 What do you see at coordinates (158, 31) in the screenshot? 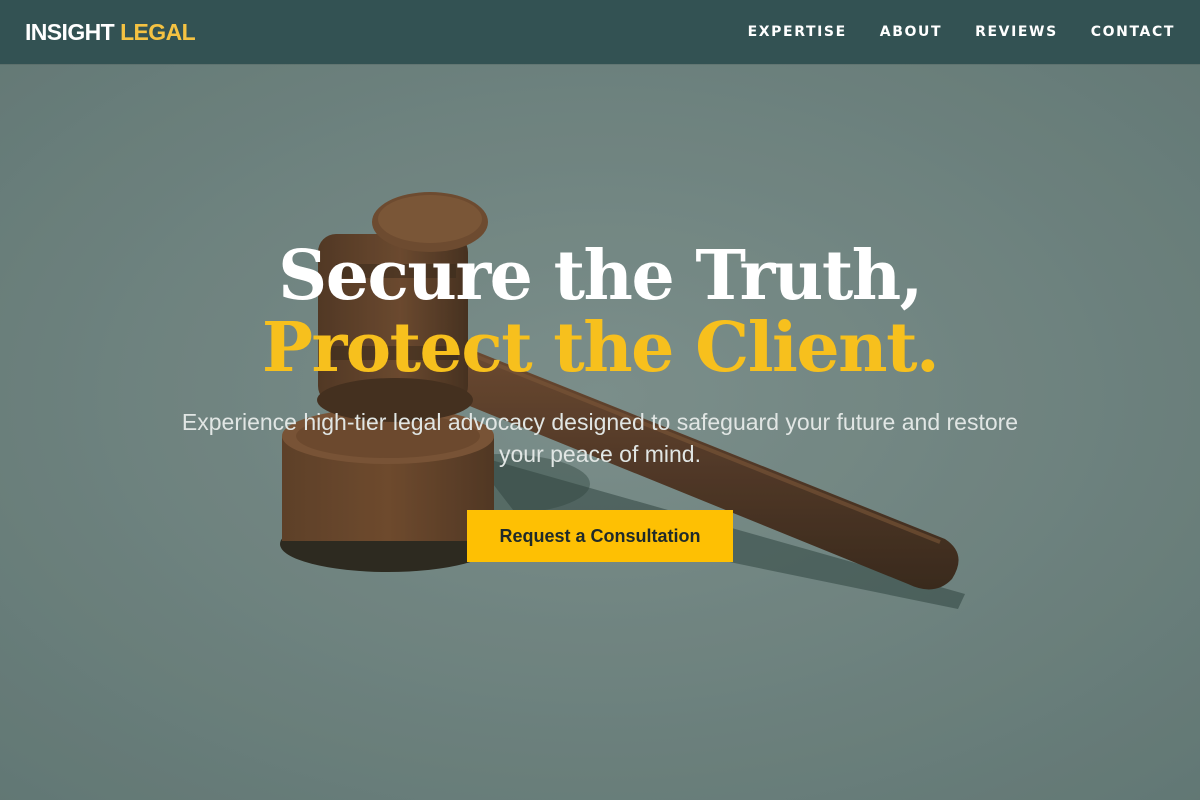
I see `brand-name-legal: LEGAL` at bounding box center [158, 31].